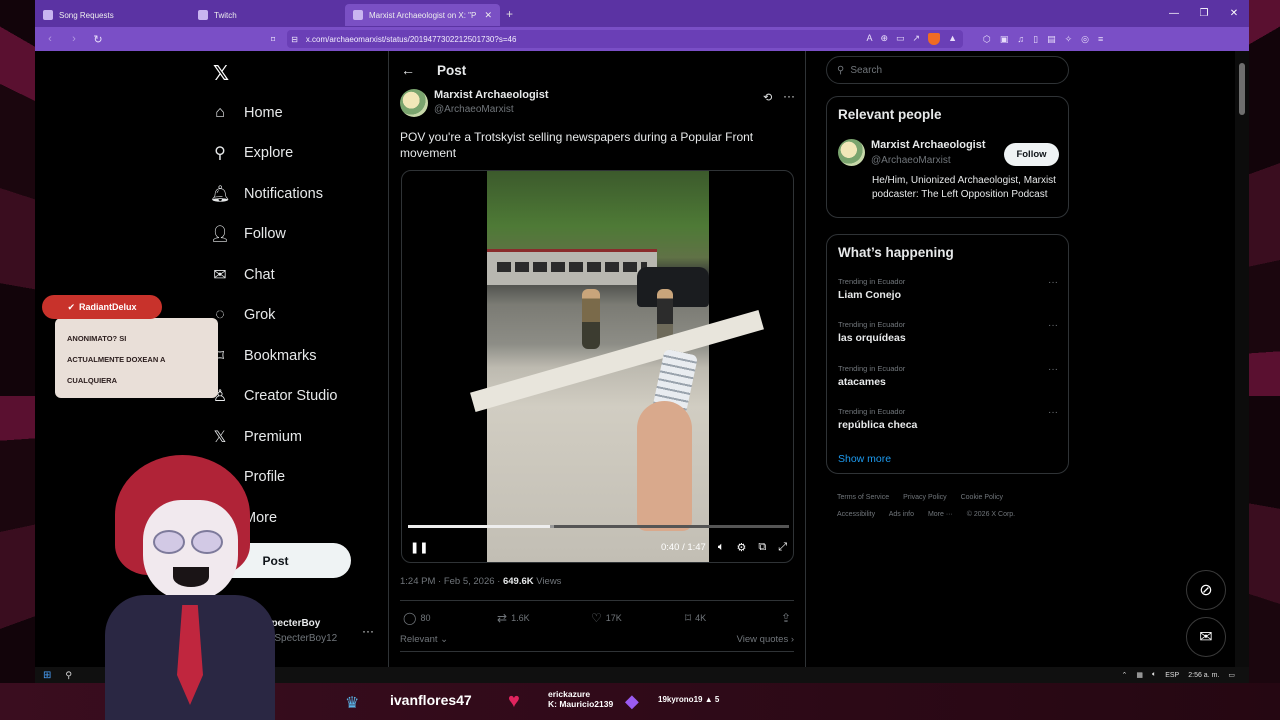  I want to click on bookmark-button: ⌑ 4K, so click(732, 618).